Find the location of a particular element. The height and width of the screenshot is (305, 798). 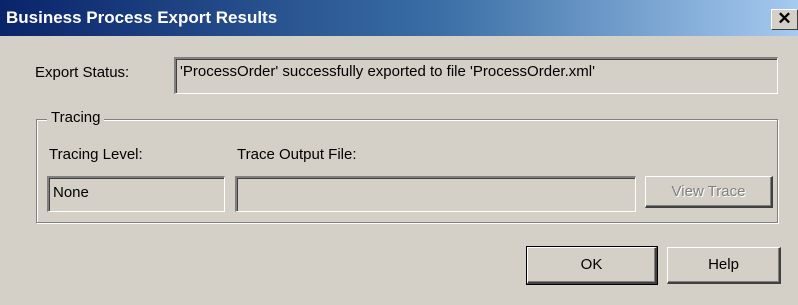

tracing-level-label: Tracing Level: is located at coordinates (96, 154).